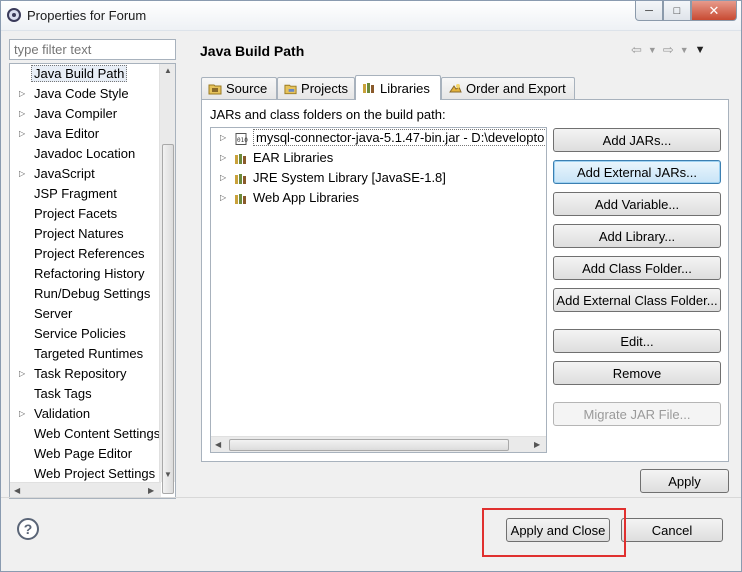 This screenshot has width=742, height=572. I want to click on sidebar-vertical-scrollbar: ▲ ▼, so click(167, 279).